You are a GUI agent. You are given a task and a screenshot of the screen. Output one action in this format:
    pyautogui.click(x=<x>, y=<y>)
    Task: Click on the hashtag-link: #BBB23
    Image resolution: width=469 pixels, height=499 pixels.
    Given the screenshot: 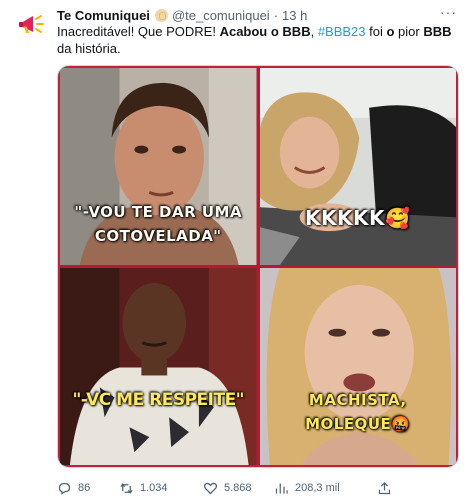 What is the action you would take?
    pyautogui.click(x=342, y=31)
    